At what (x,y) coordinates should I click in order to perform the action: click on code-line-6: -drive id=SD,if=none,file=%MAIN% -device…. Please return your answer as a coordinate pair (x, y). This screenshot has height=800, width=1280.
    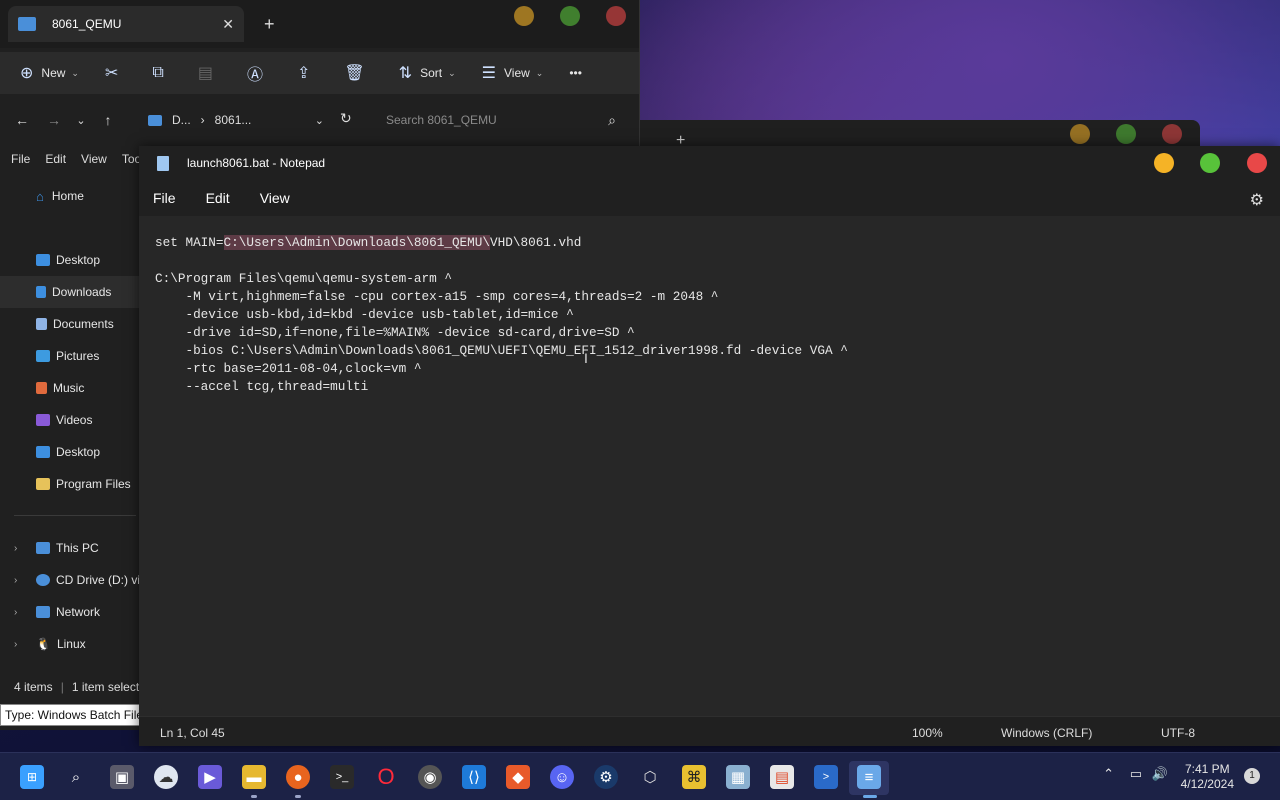
    Looking at the image, I should click on (395, 332).